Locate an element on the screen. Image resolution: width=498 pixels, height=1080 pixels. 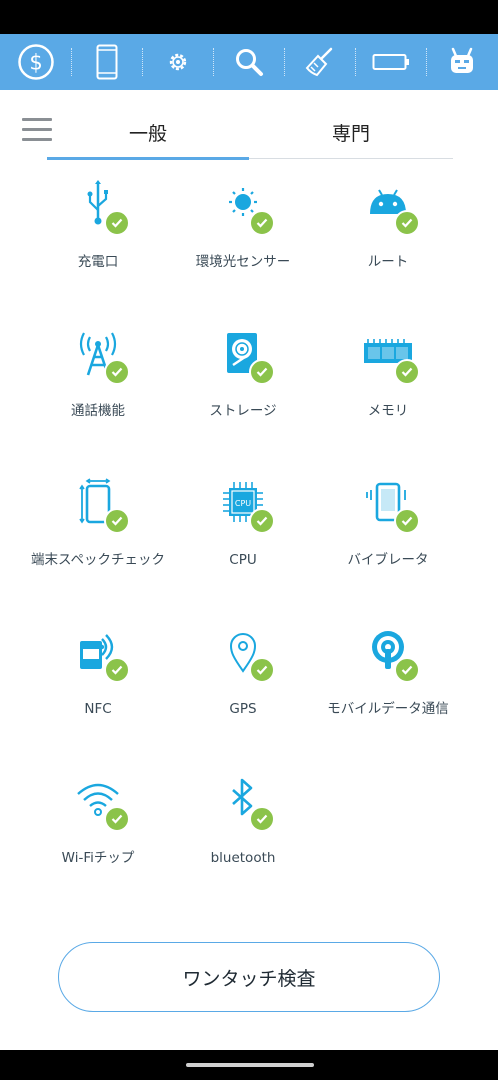
check-item-mobile-data: モバイルデータ通信 is located at coordinates (388, 687).